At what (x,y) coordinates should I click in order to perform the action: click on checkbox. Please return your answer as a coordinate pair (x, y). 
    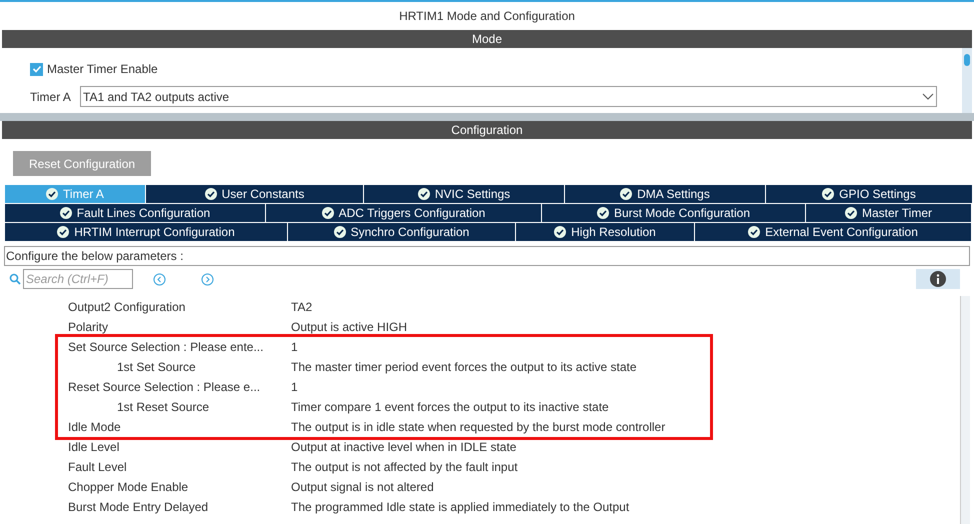
    Looking at the image, I should click on (36, 69).